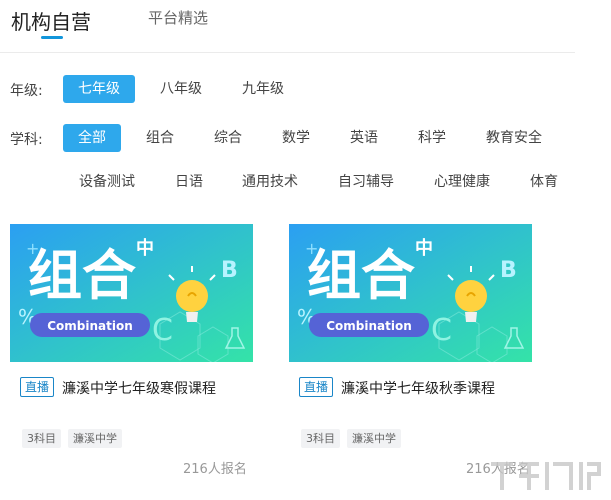  I want to click on grade-option-9: 九年级, so click(263, 89).